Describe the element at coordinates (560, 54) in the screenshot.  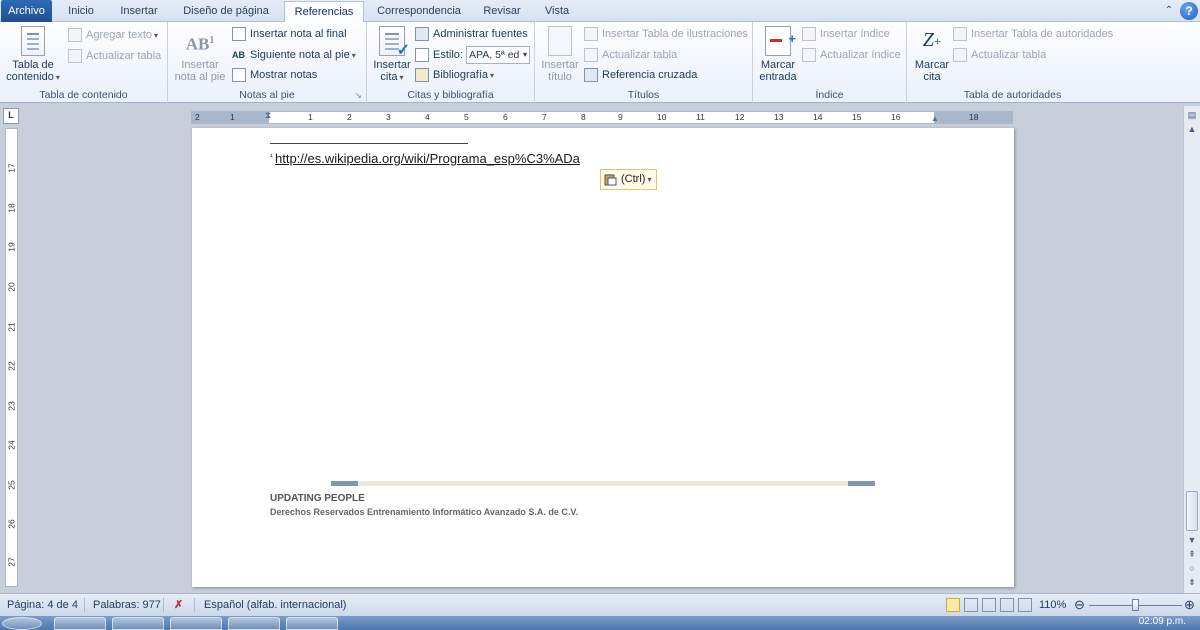
I see `insert-caption-button: Insertar título` at that location.